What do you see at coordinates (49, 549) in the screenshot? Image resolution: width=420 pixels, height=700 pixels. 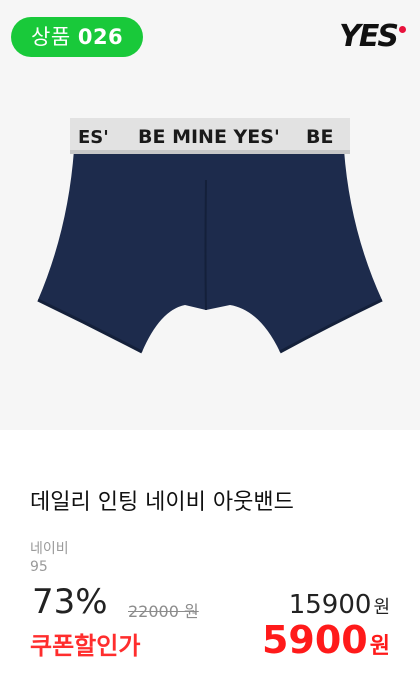 I see `product-color: 네이비` at bounding box center [49, 549].